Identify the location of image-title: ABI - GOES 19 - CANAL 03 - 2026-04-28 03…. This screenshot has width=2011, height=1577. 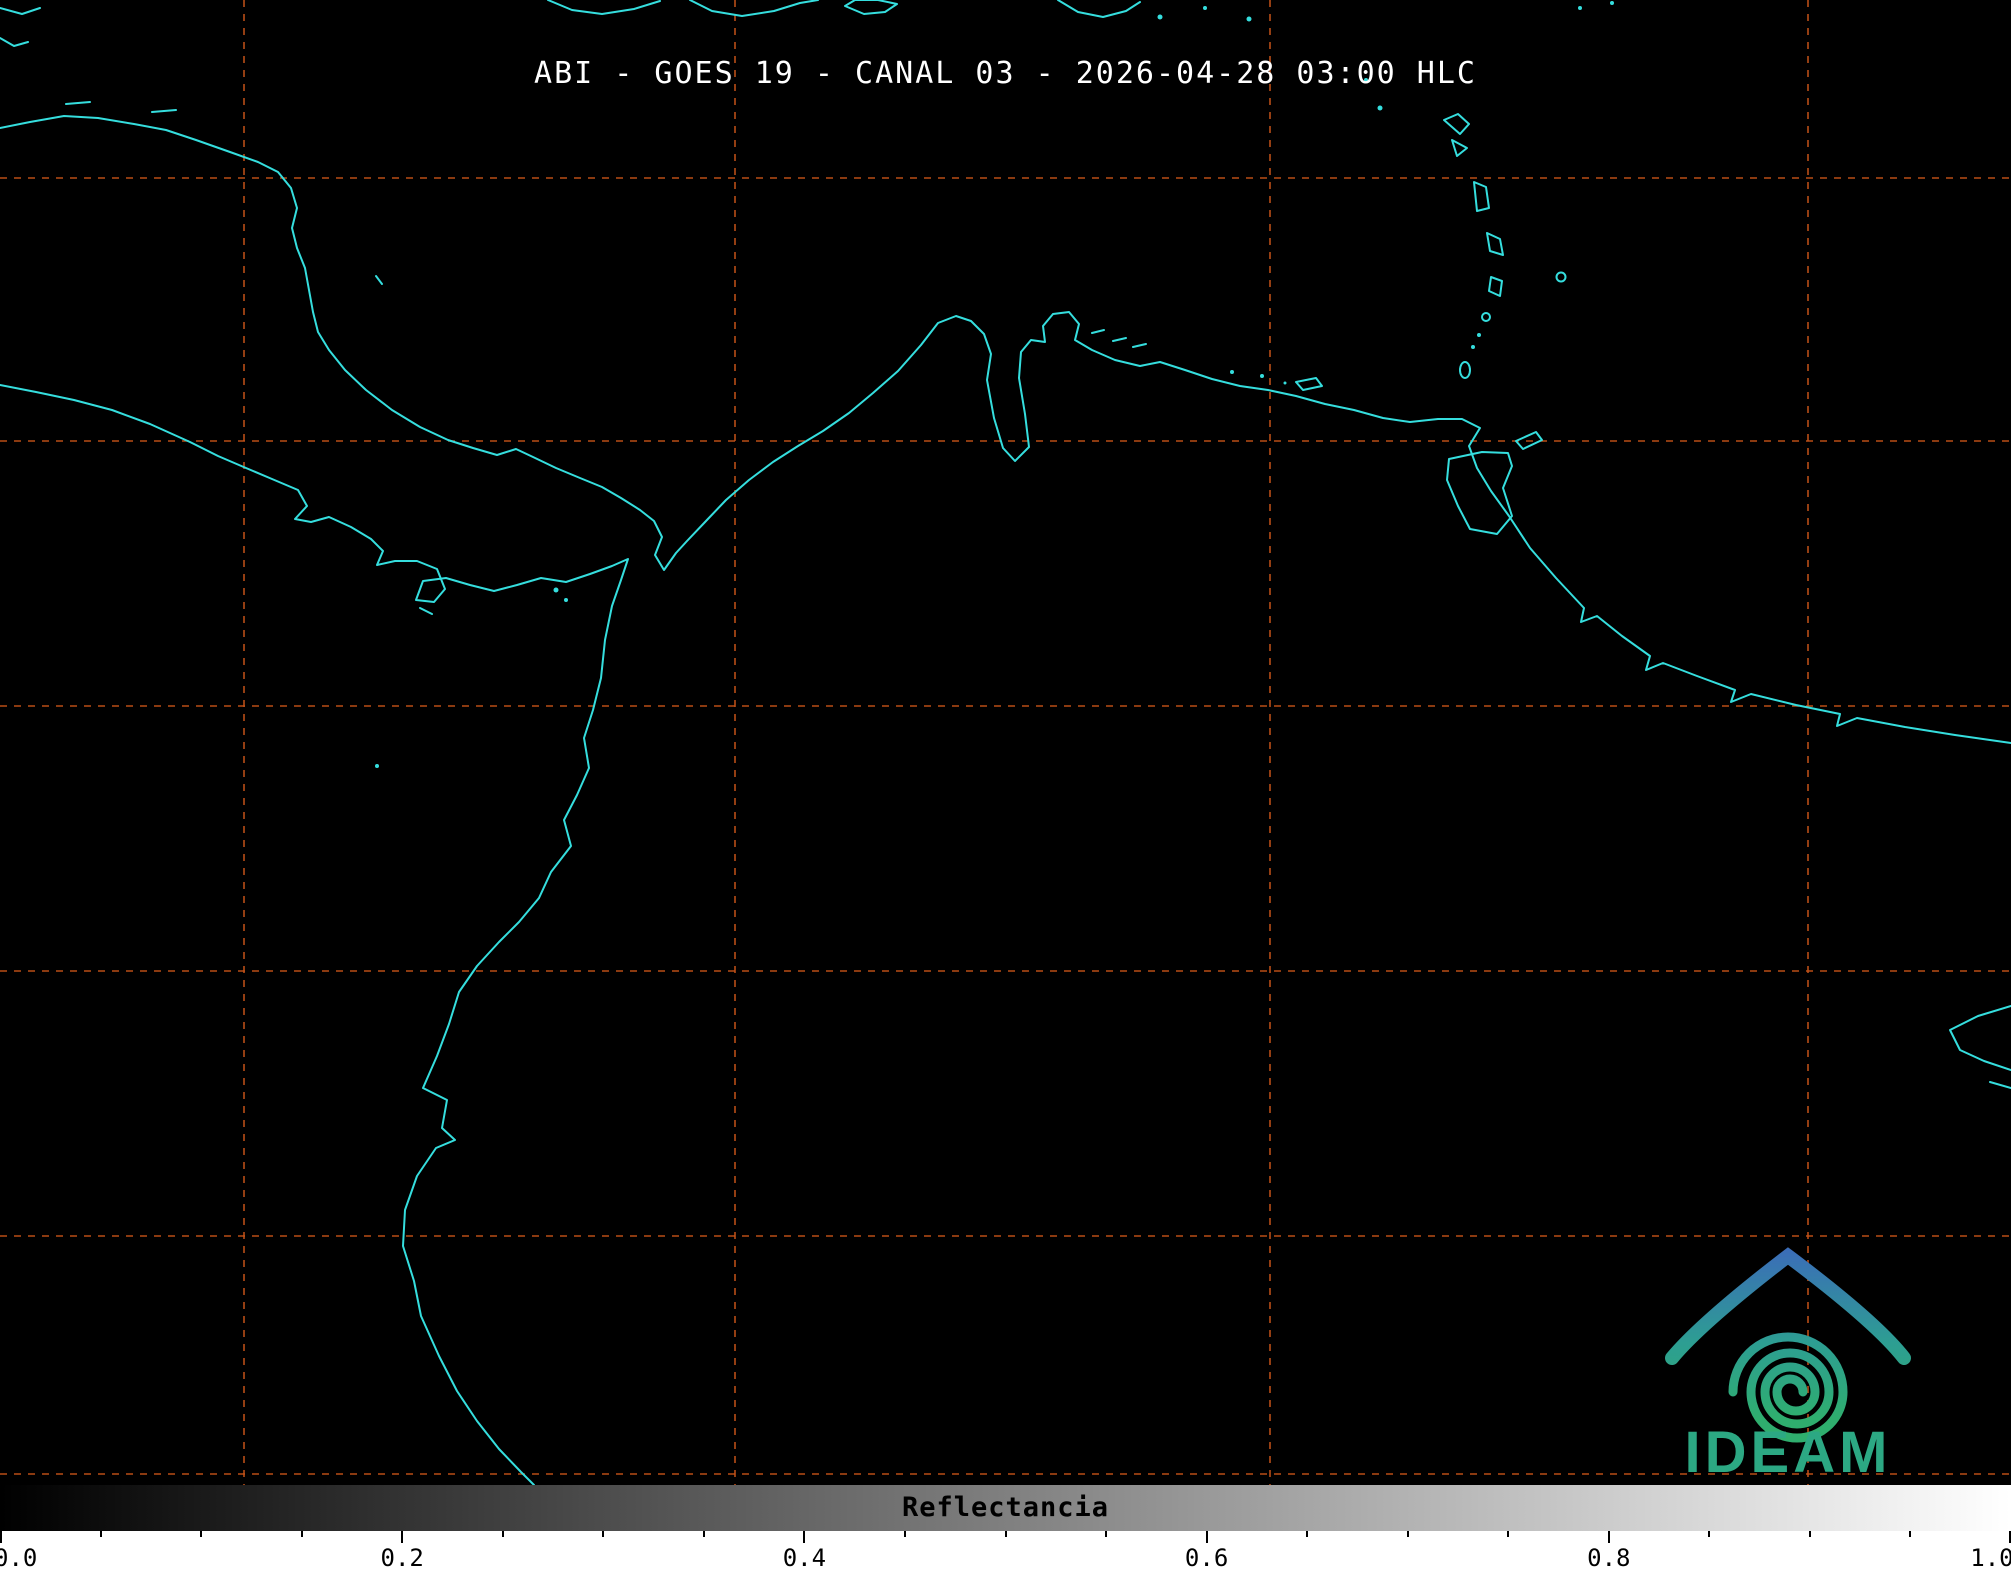
(1005, 73).